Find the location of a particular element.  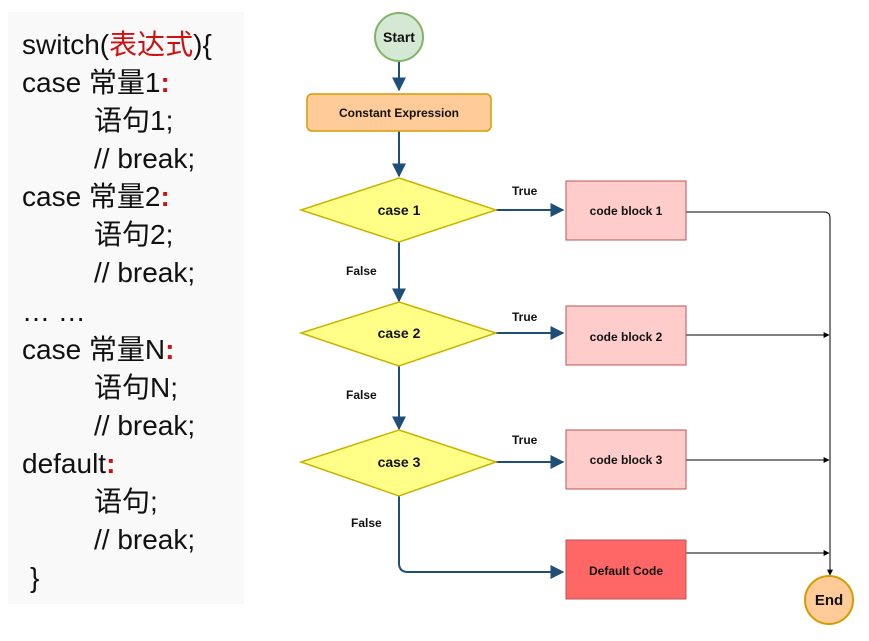

default-code-block: Default Code is located at coordinates (626, 569).